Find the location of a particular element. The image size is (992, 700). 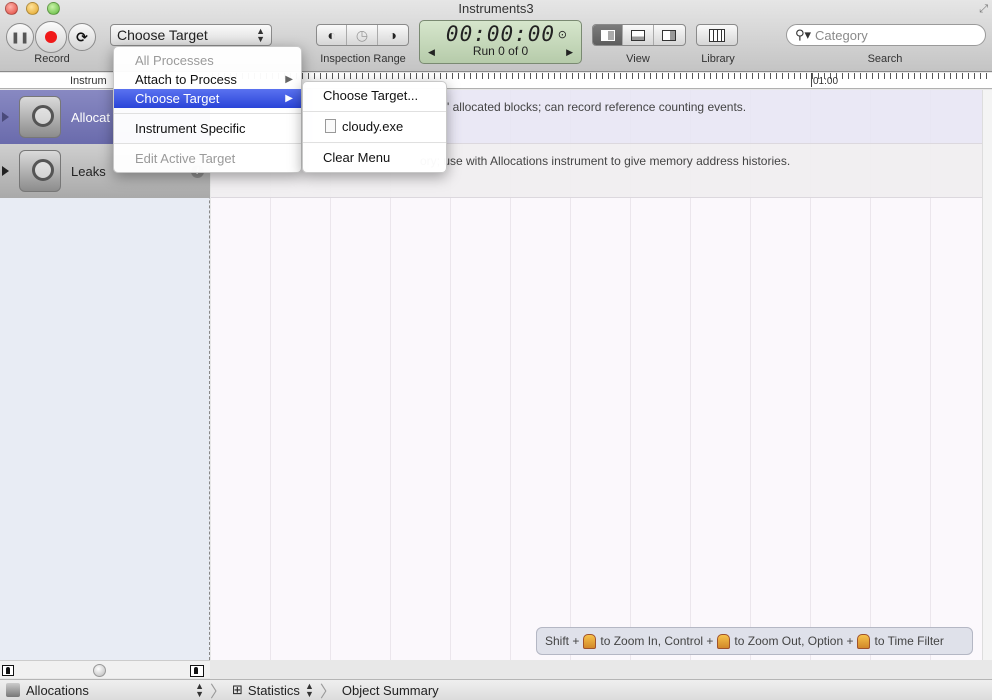

menu-item-all-processes: All Processes is located at coordinates (174, 60).